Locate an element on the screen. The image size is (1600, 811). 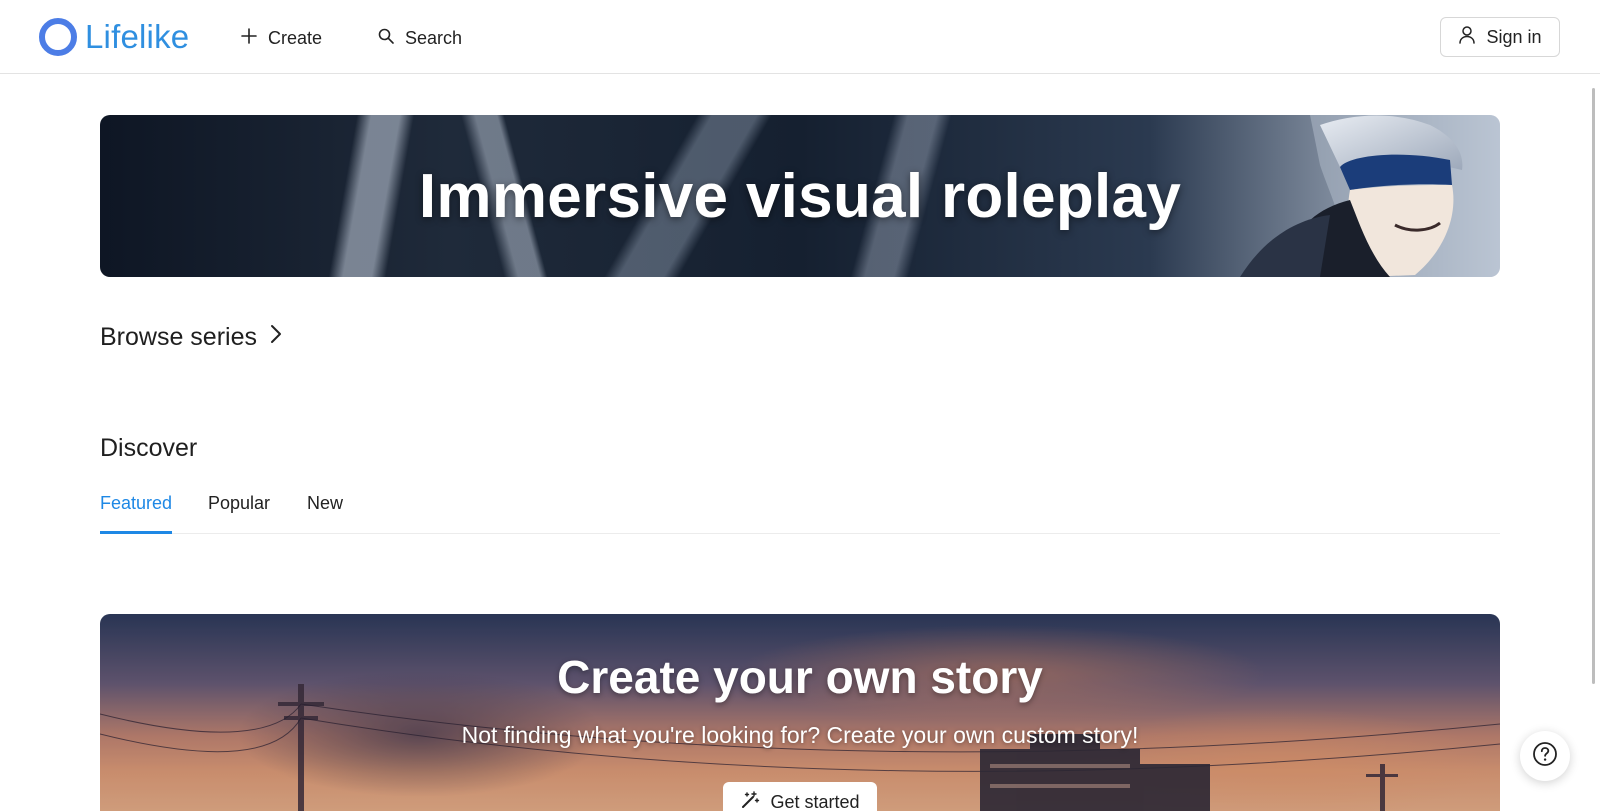
search-icon is located at coordinates (386, 38).